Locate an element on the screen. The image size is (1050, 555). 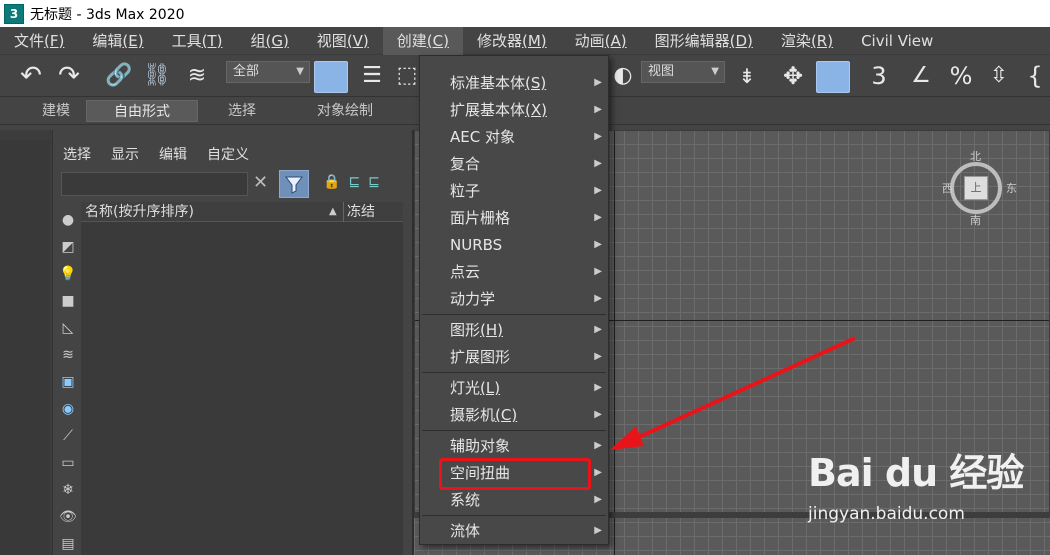
menu-item-helpers: 辅助对象 ▶ is located at coordinates (514, 446).